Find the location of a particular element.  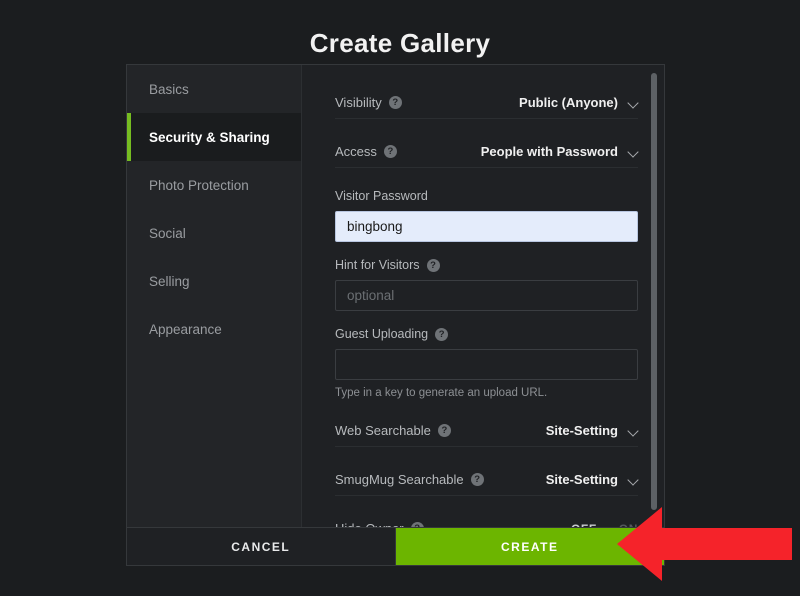

dialog-footer: CANCEL CREATE is located at coordinates (395, 546).